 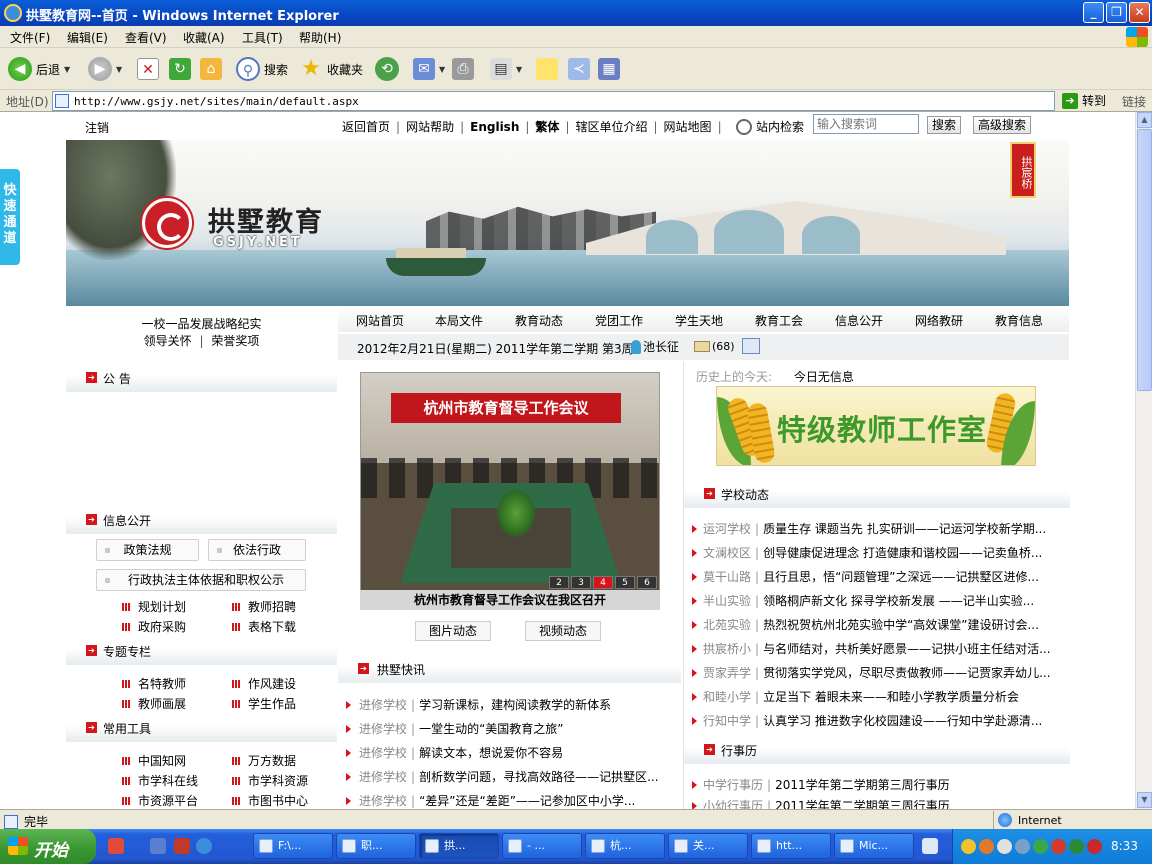 What do you see at coordinates (1139, 12) in the screenshot?
I see `close-button: ✕` at bounding box center [1139, 12].